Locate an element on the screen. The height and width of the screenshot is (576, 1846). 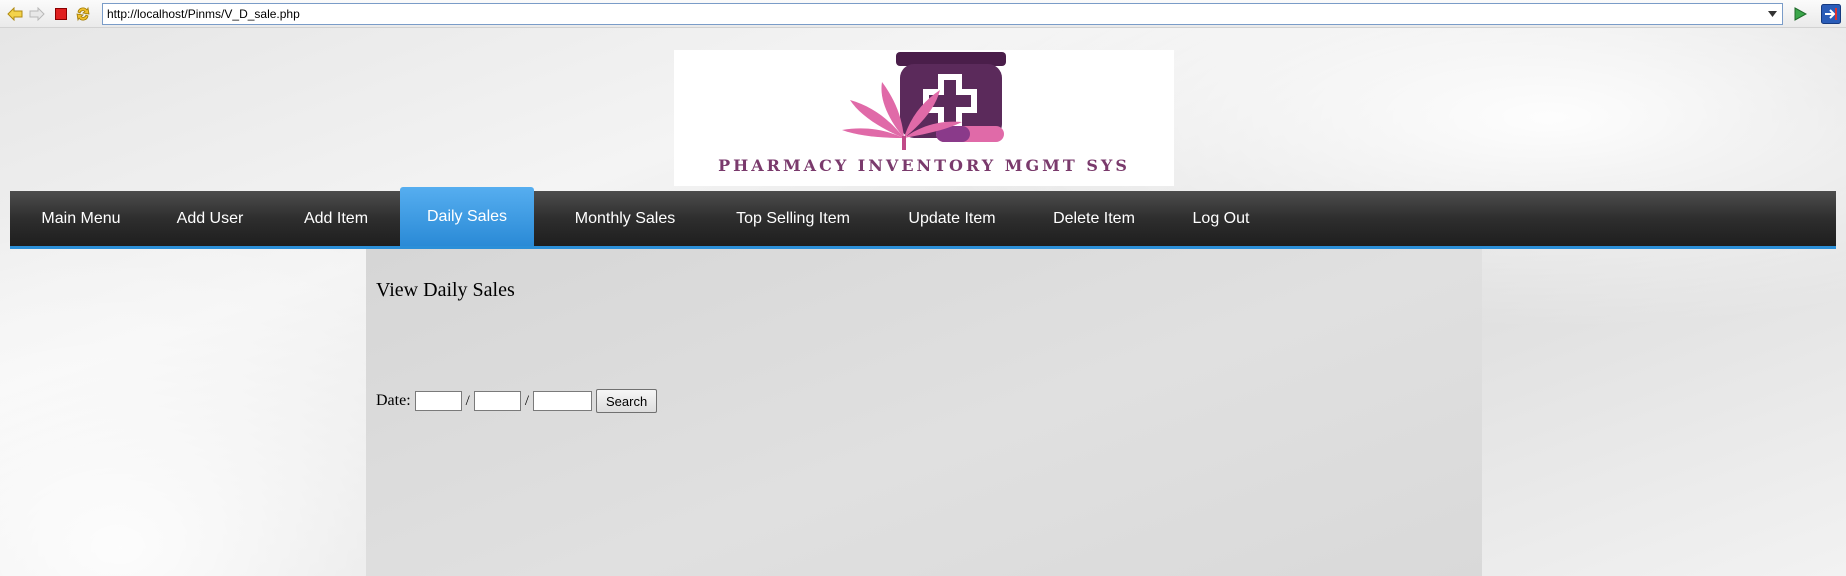
year-input is located at coordinates (562, 401).